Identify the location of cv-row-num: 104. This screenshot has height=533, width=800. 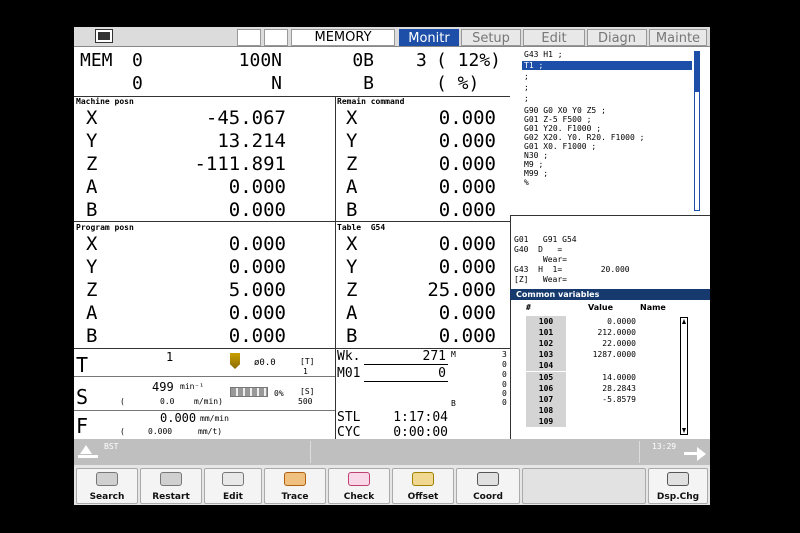
(546, 365).